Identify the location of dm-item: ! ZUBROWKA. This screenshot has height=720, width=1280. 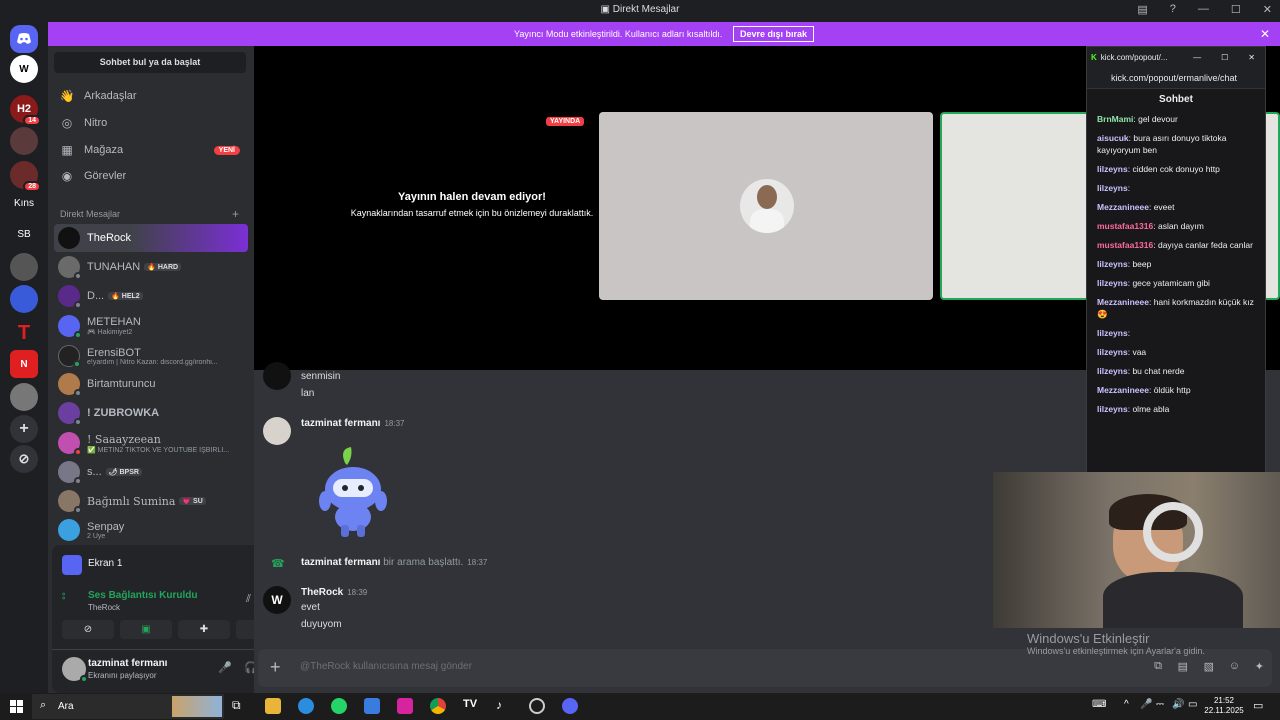
(151, 413).